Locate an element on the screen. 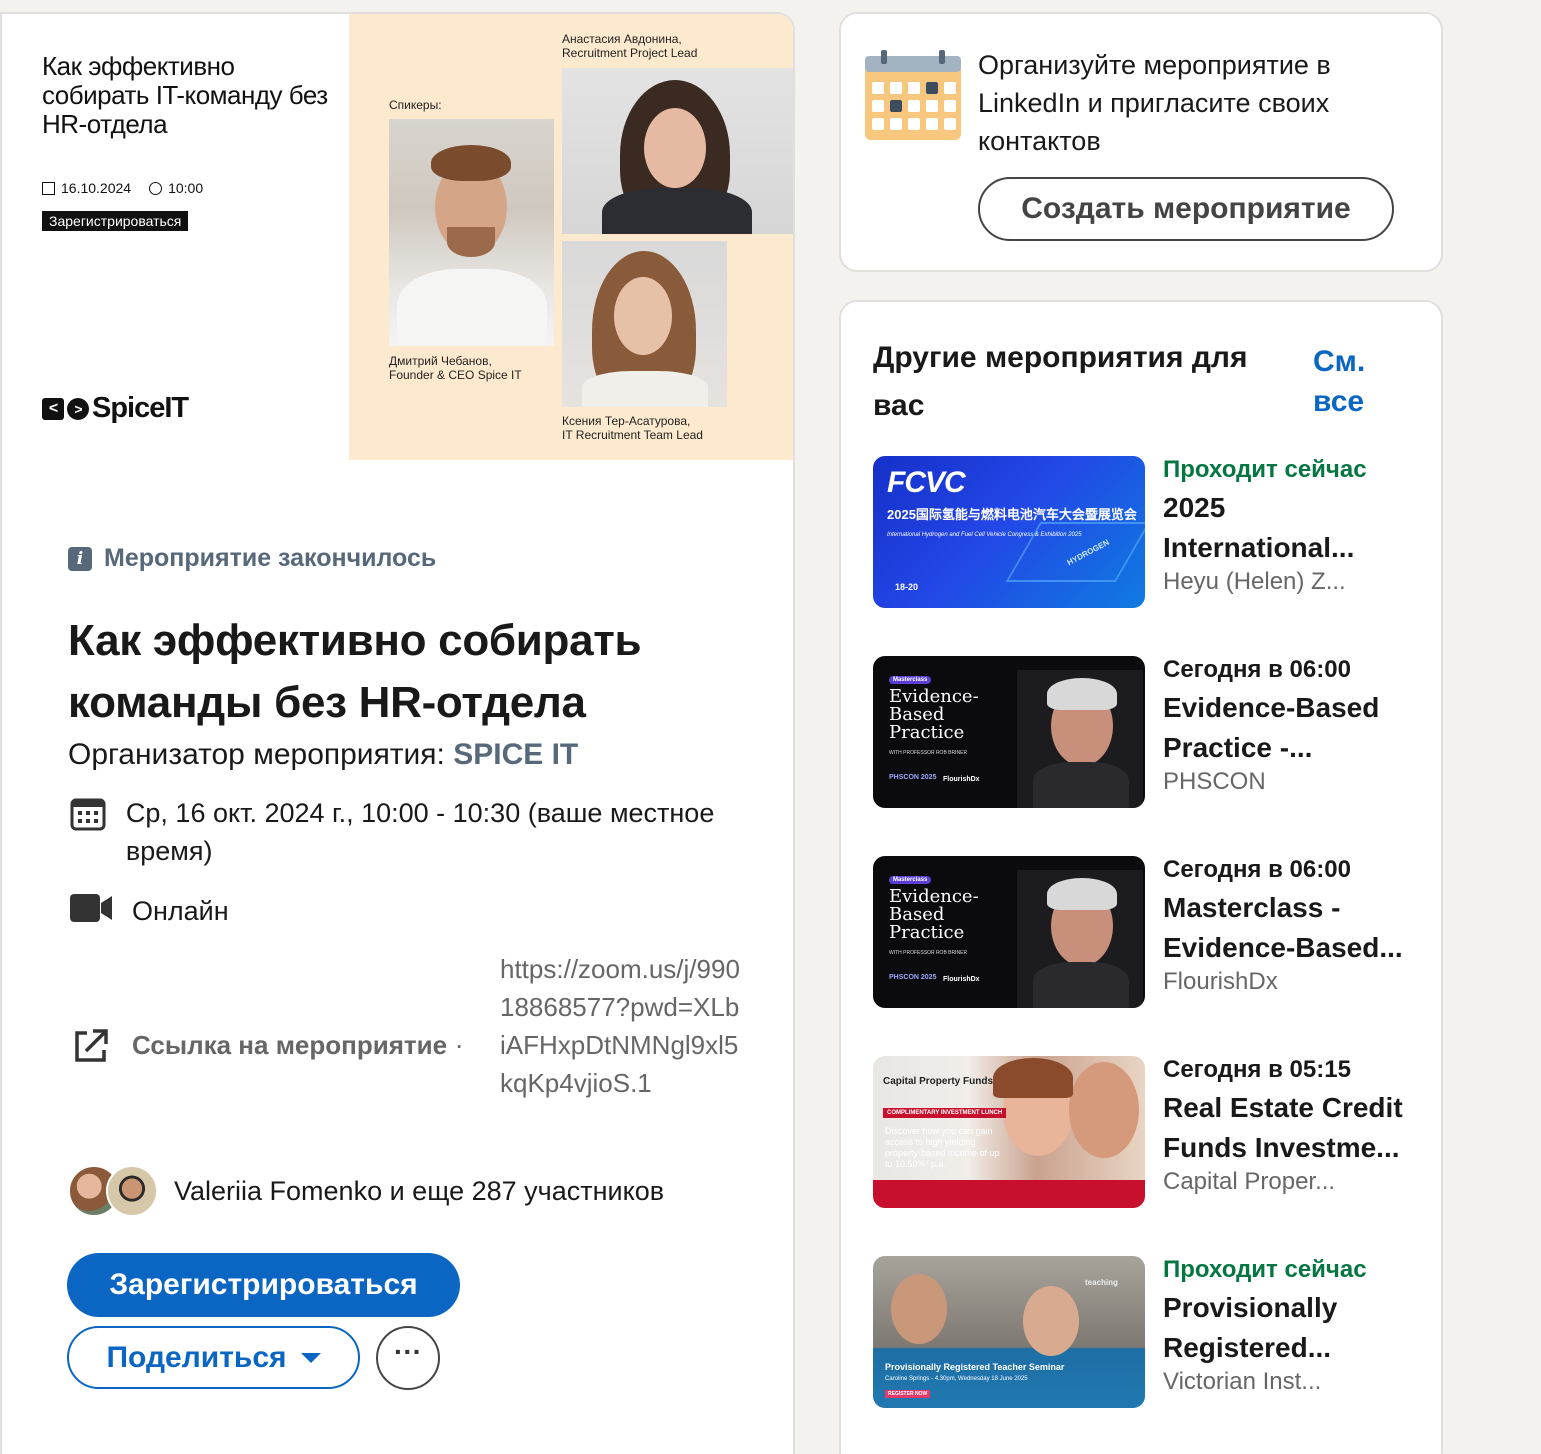 This screenshot has height=1454, width=1541. see-all-link: См. все is located at coordinates (1353, 382).